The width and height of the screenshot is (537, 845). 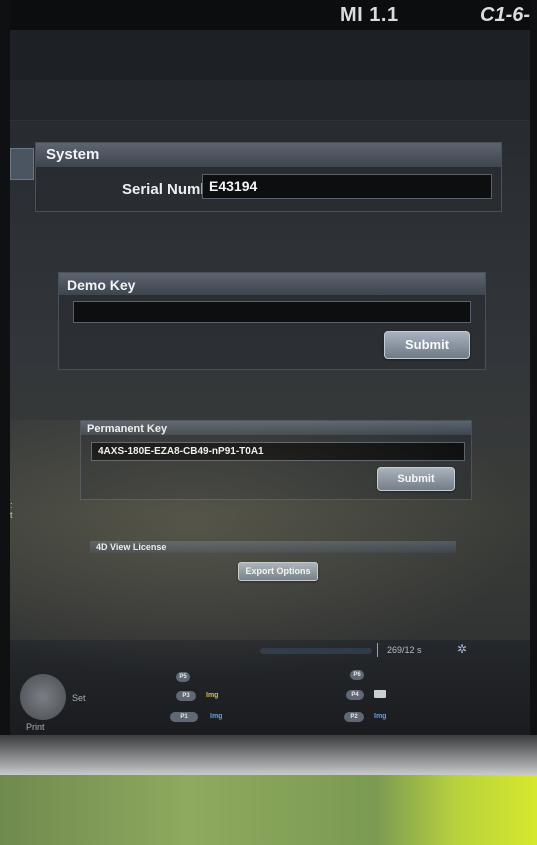 I want to click on system-panel-title: System, so click(x=268, y=155).